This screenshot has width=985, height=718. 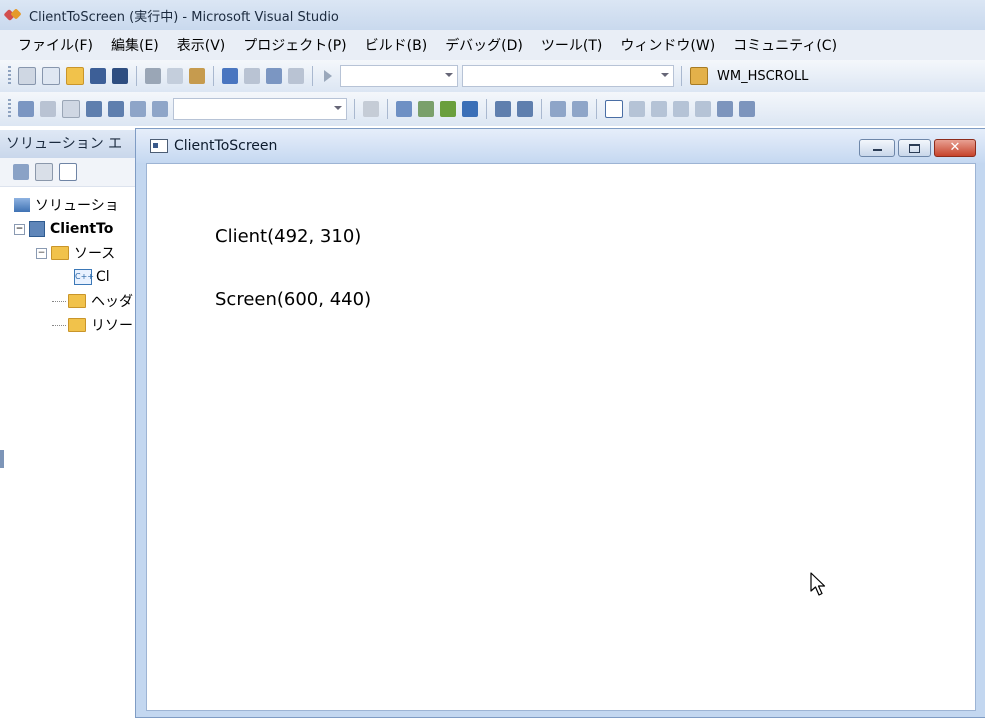 What do you see at coordinates (492, 109) in the screenshot?
I see `text-editor-toolbar` at bounding box center [492, 109].